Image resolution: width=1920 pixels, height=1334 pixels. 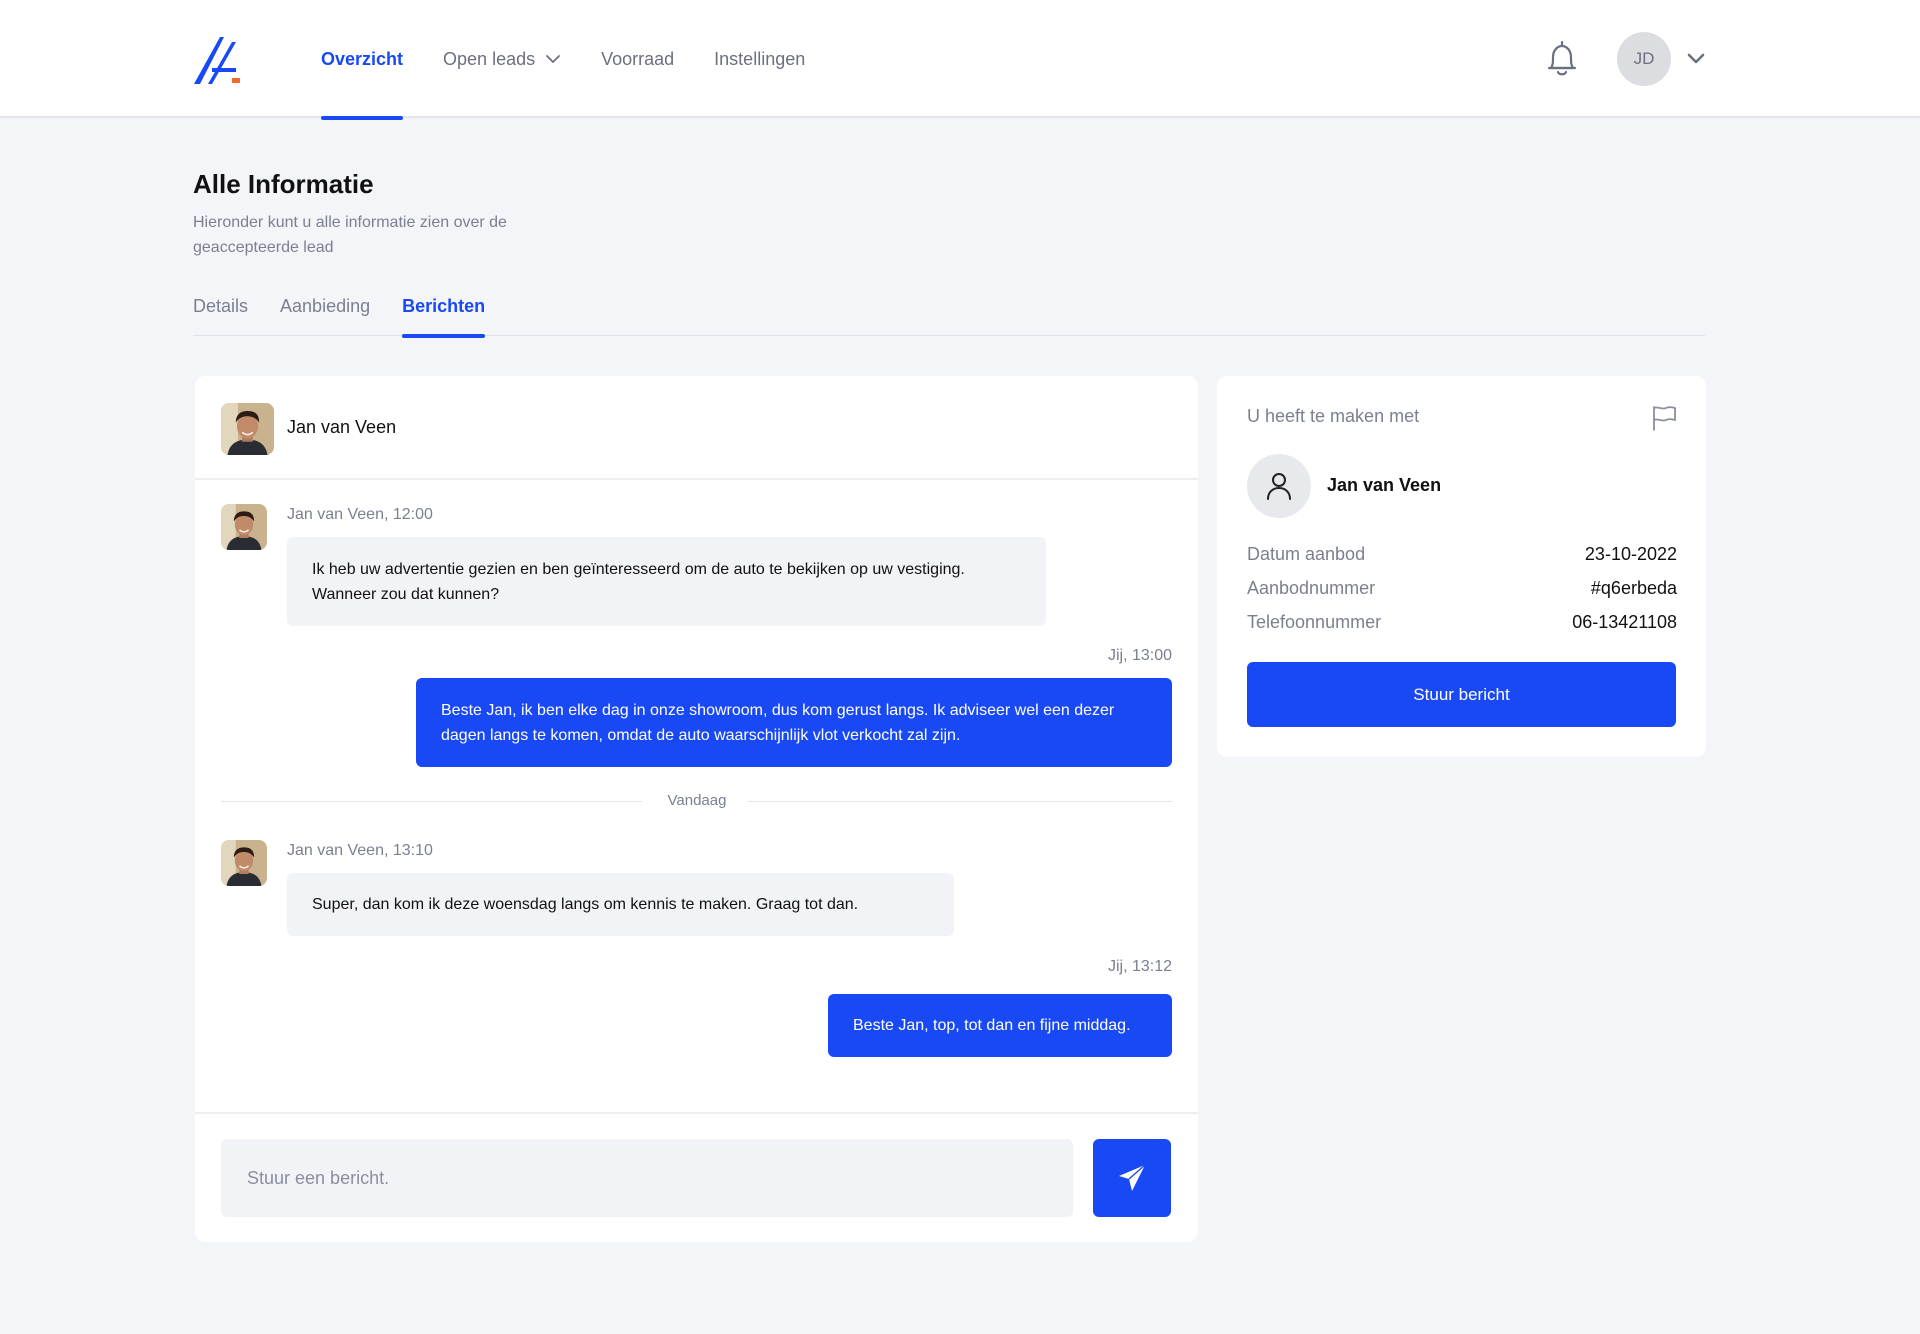 I want to click on send-icon, so click(x=1132, y=1177).